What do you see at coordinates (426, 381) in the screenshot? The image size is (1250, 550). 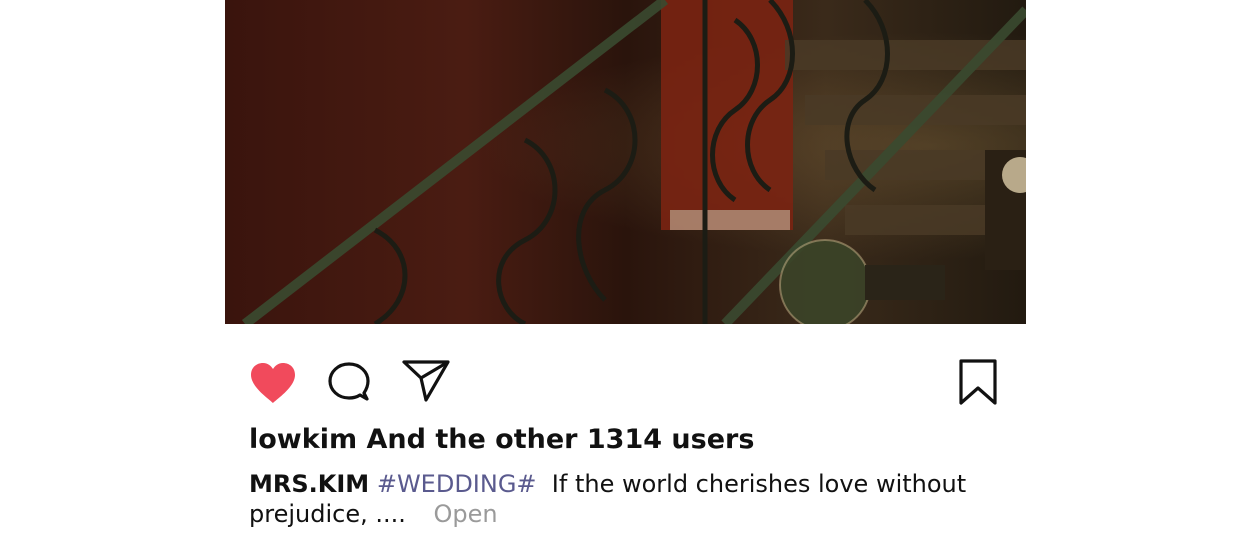 I see `paper-plane-icon` at bounding box center [426, 381].